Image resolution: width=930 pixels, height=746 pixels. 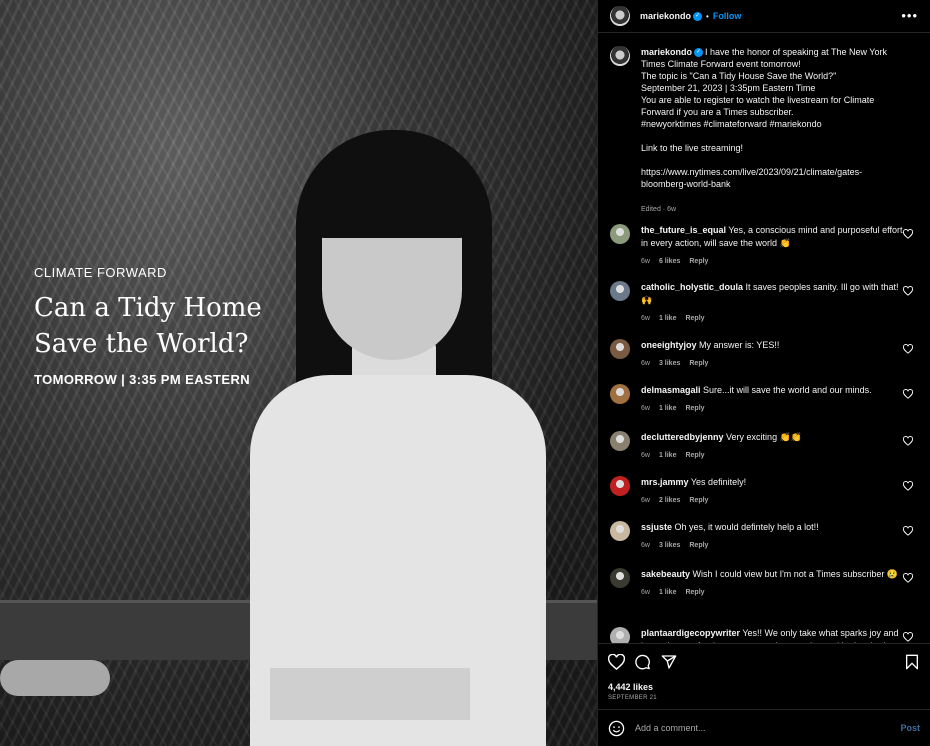 What do you see at coordinates (665, 482) in the screenshot?
I see `comment-username: mrs.jammy` at bounding box center [665, 482].